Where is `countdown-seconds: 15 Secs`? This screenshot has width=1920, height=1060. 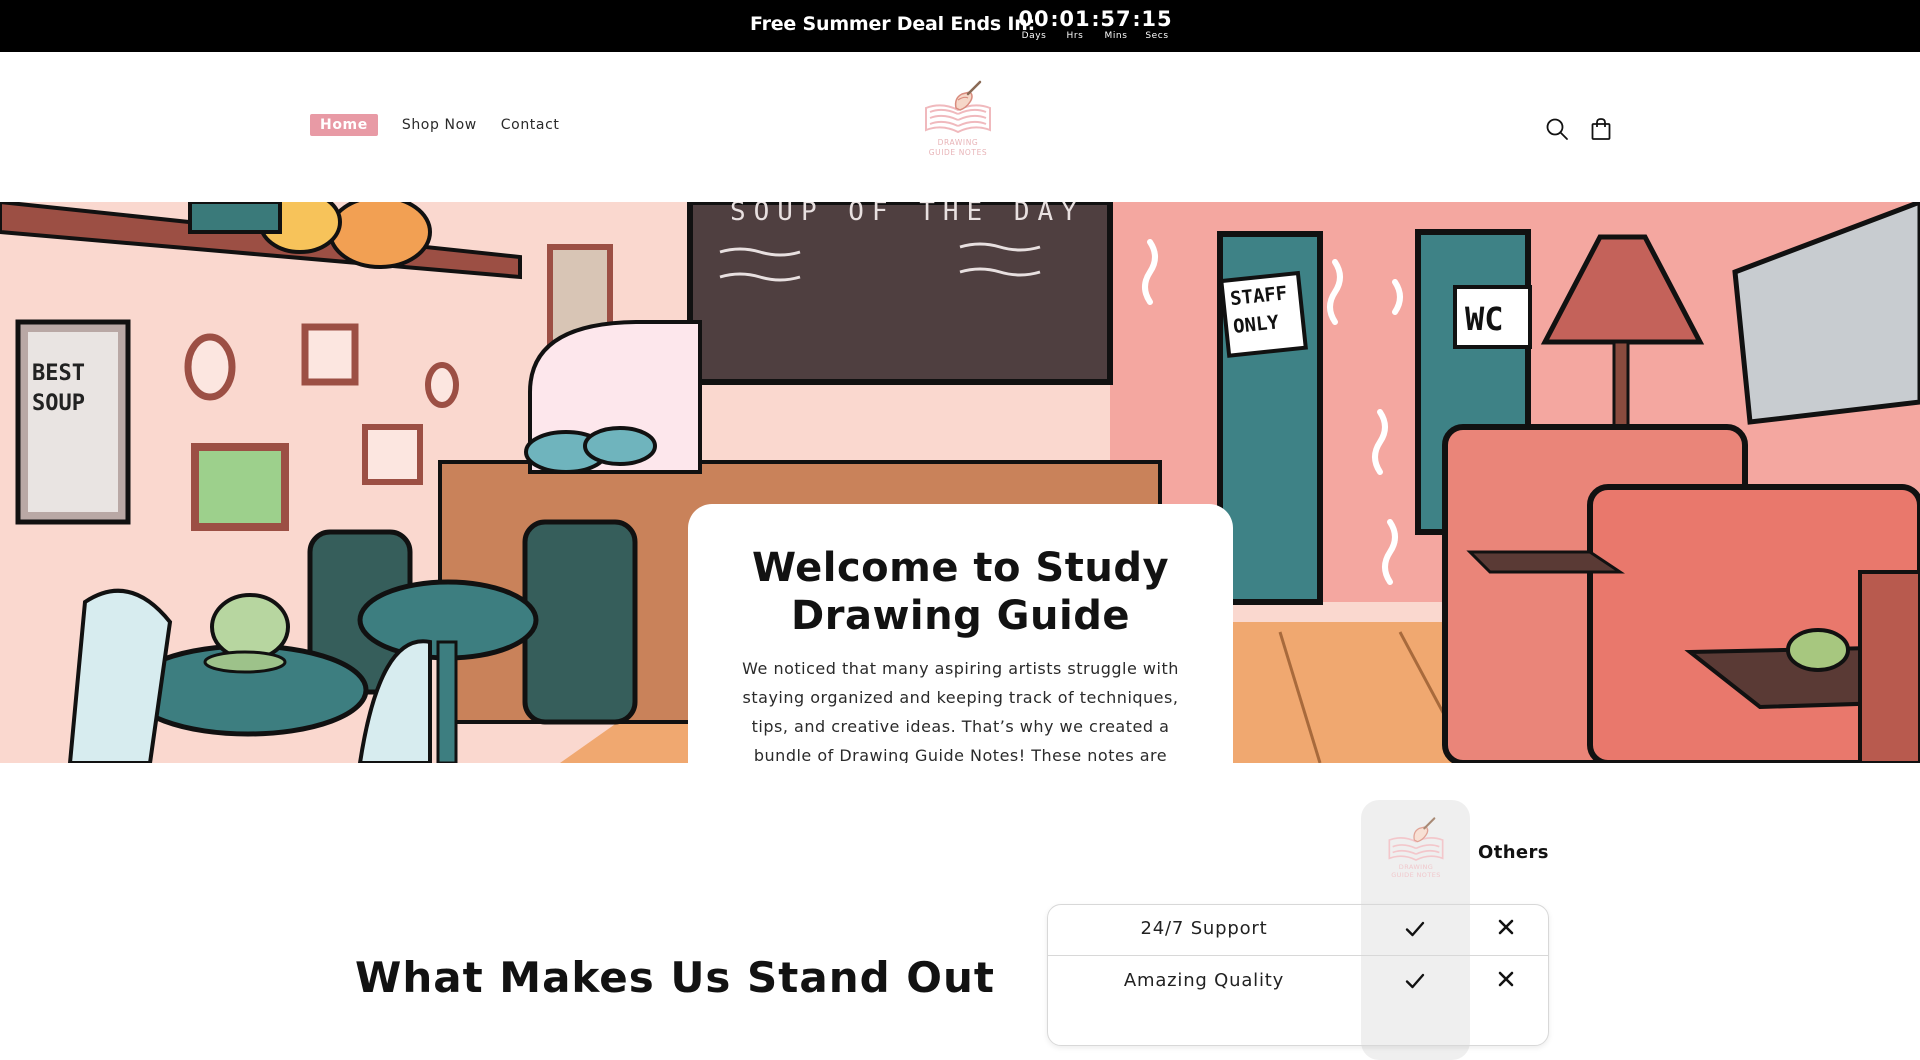 countdown-seconds: 15 Secs is located at coordinates (1157, 25).